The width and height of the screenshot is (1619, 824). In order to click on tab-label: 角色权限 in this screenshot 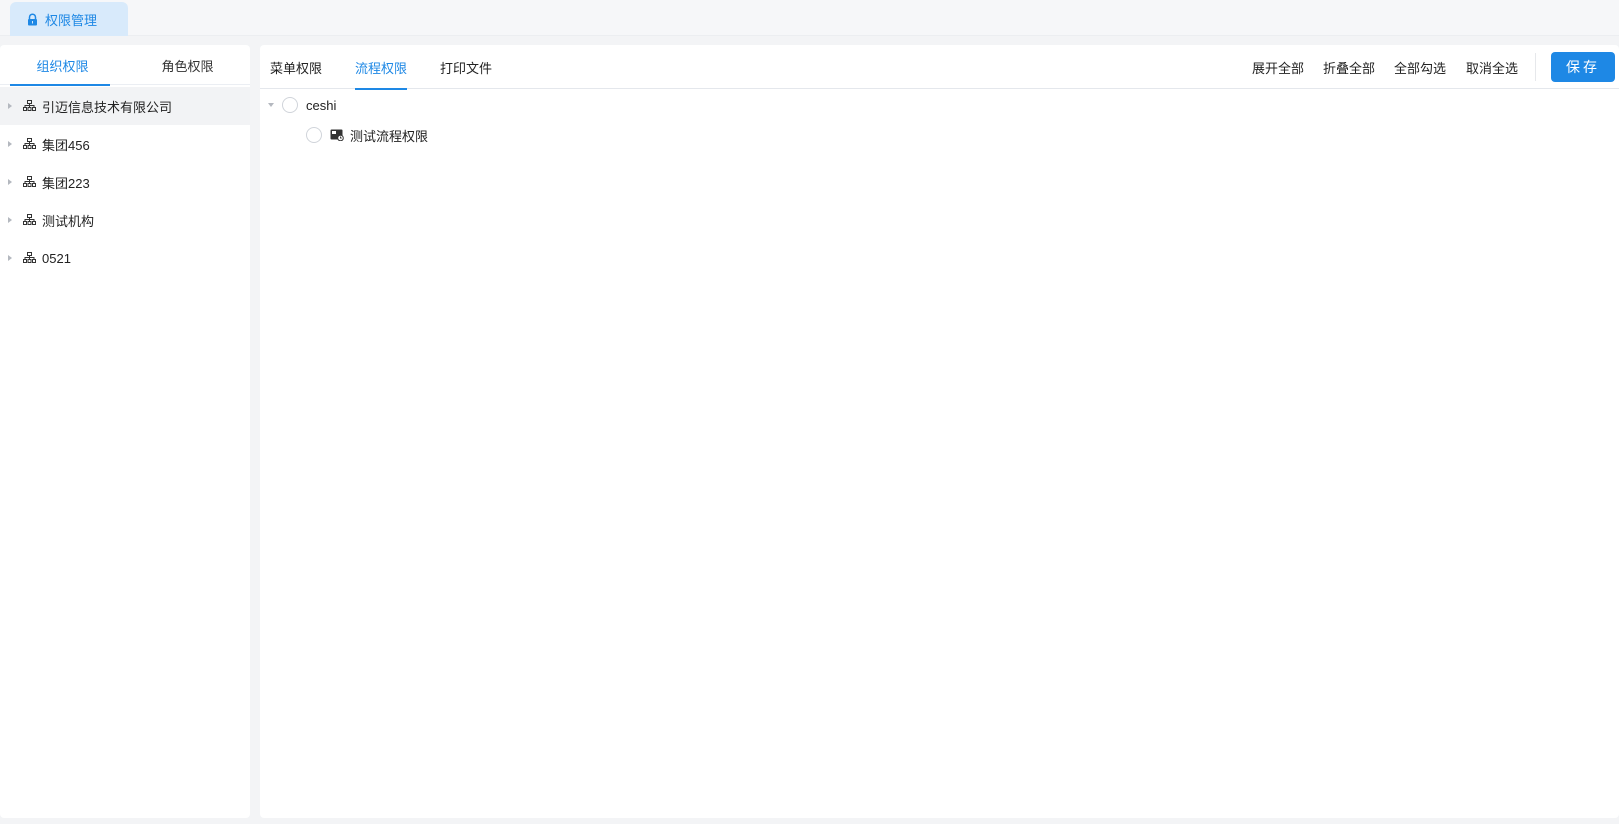, I will do `click(187, 66)`.